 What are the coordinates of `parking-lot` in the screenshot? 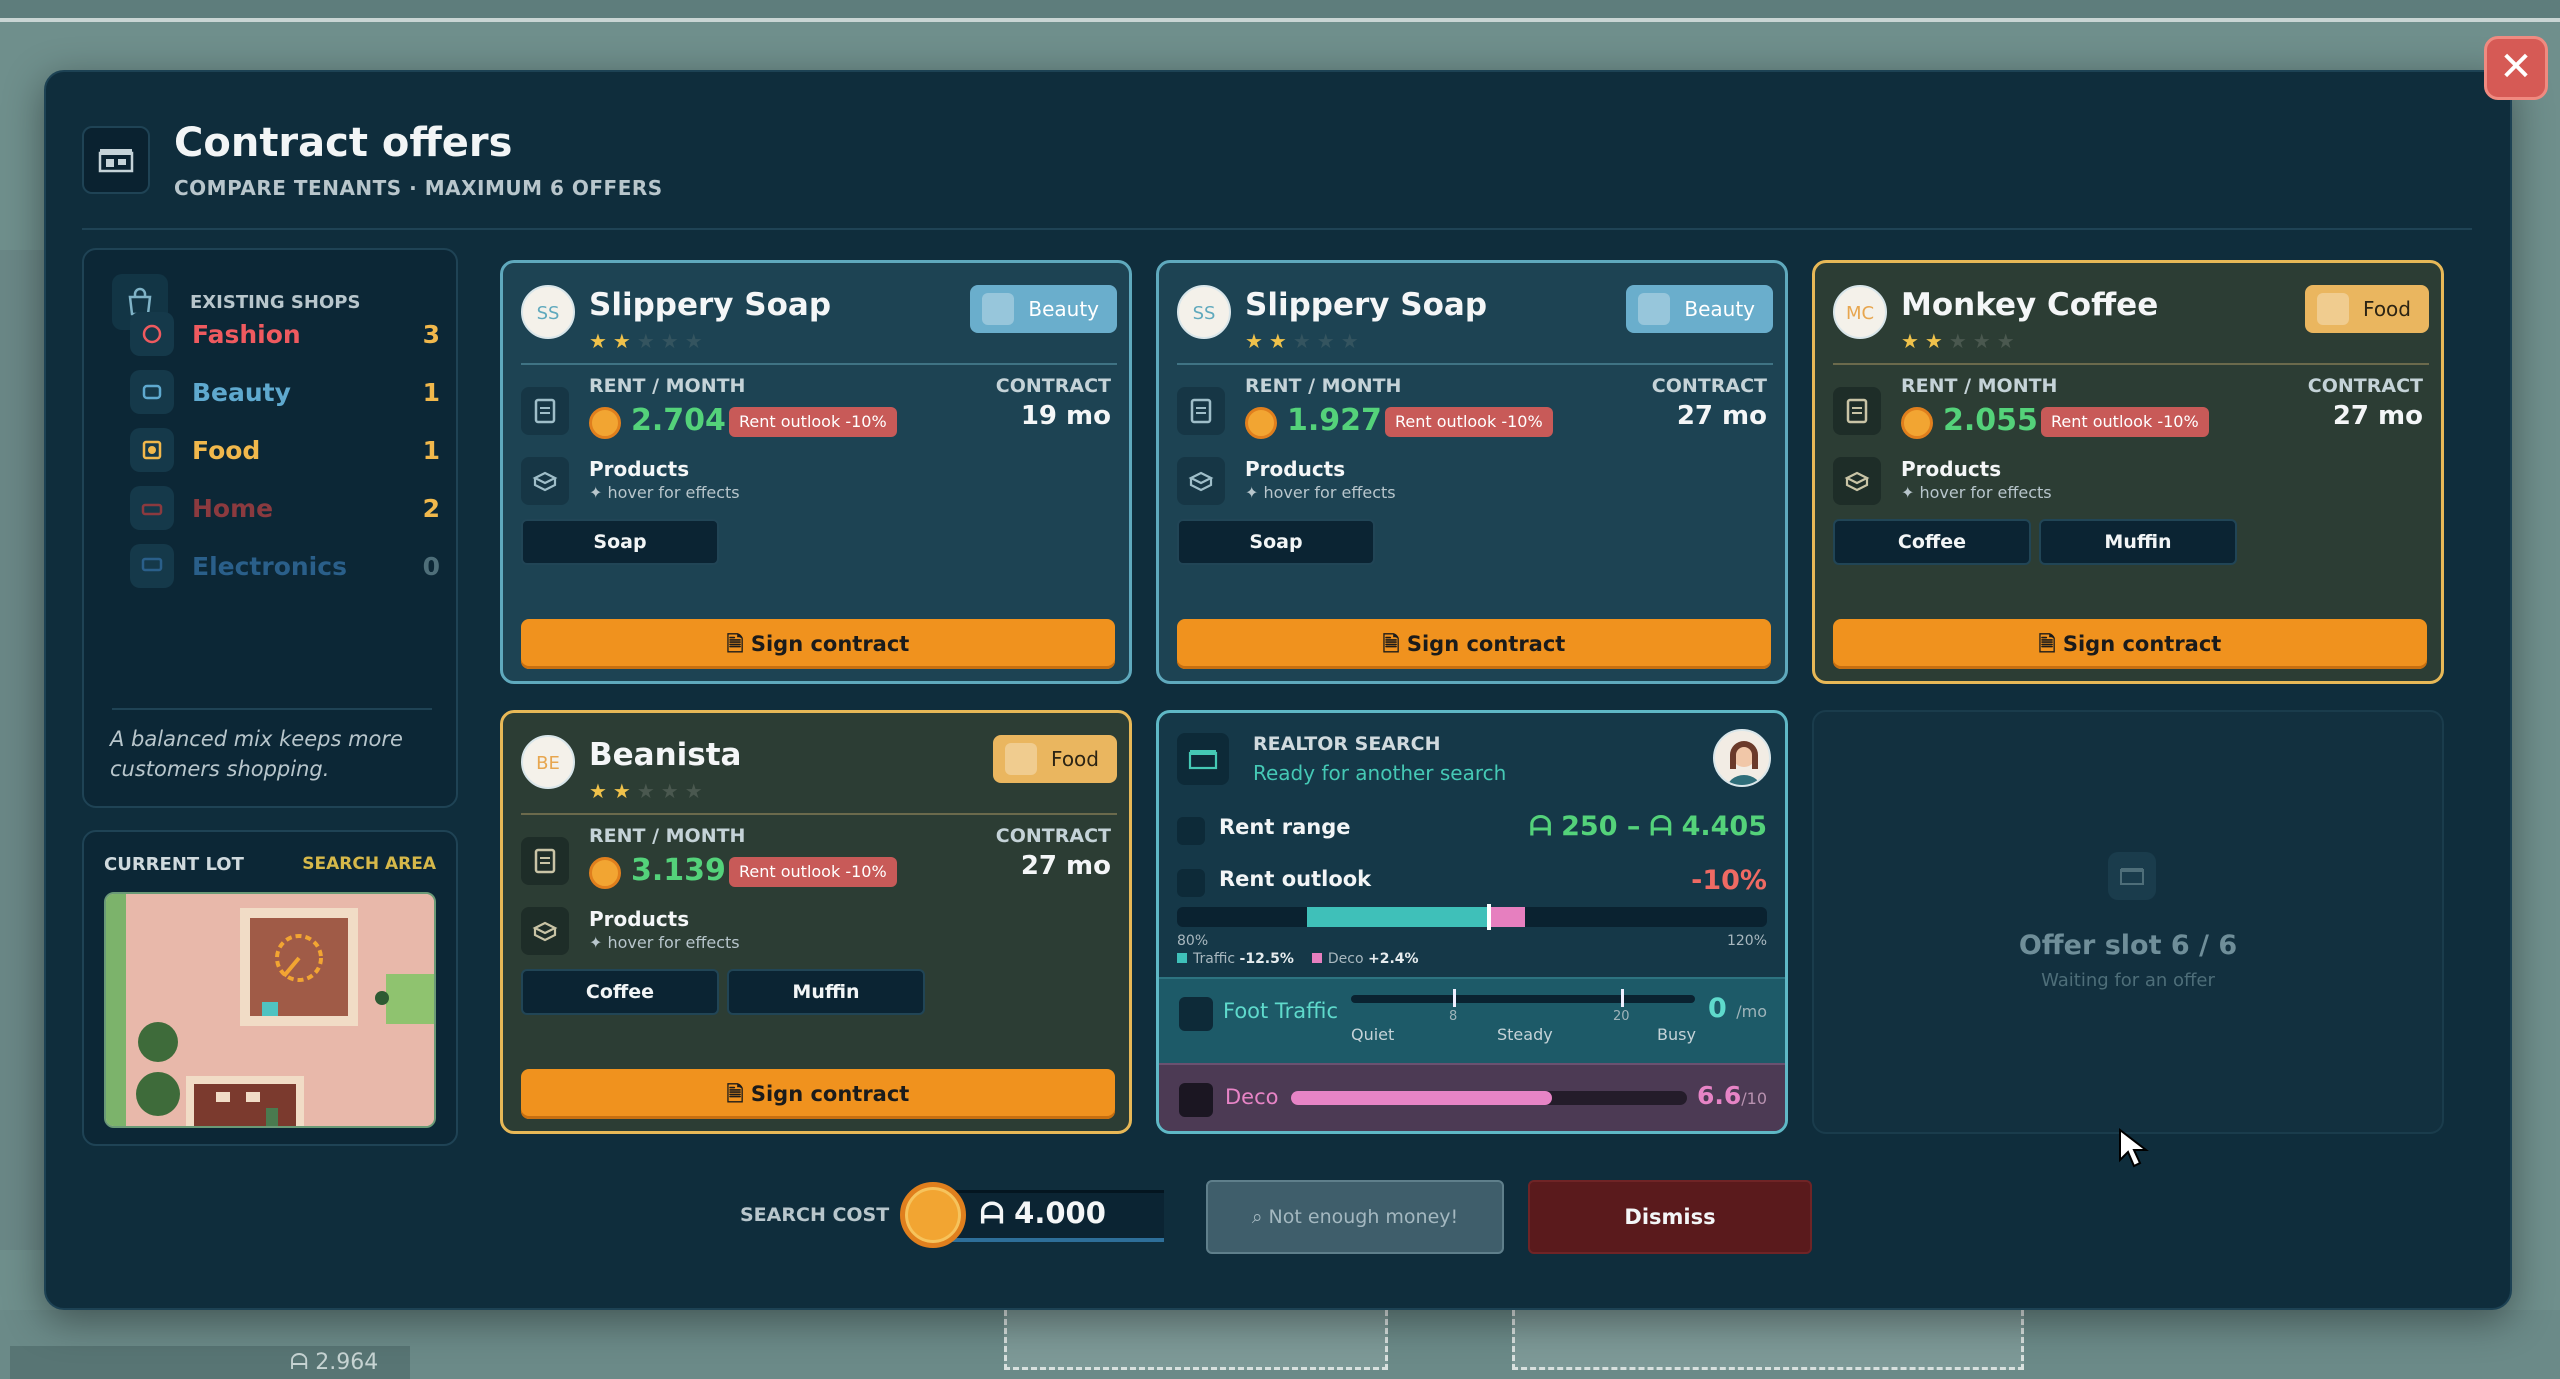 It's located at (1768, 1340).